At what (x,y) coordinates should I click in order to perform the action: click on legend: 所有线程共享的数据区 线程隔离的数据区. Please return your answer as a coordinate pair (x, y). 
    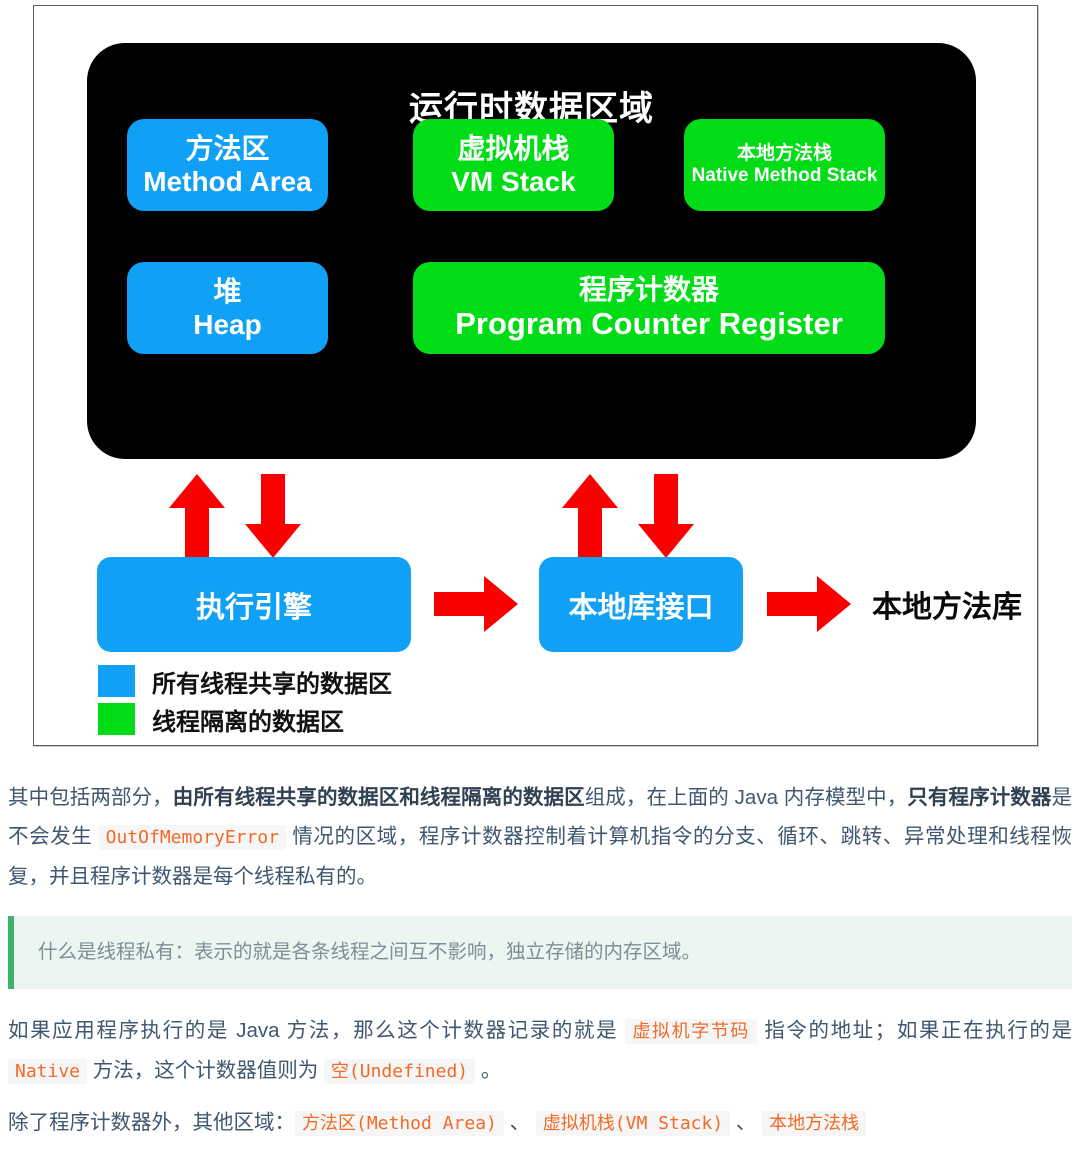
    Looking at the image, I should click on (245, 703).